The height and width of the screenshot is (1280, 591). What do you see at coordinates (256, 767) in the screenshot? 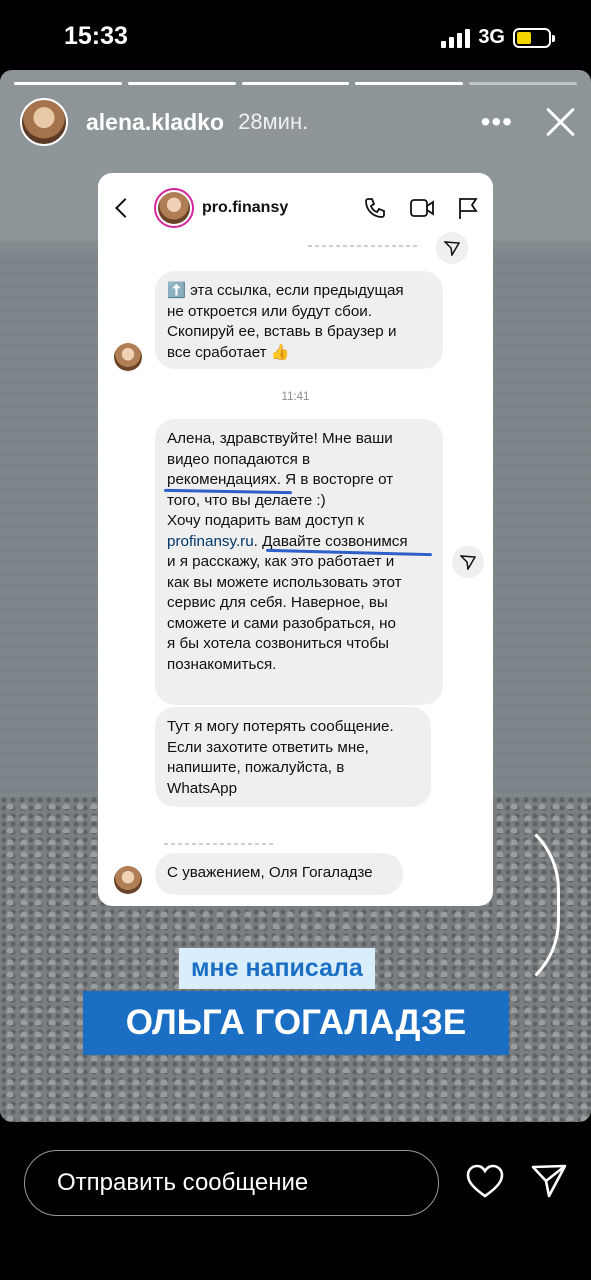
I see `message-line: напишите, пожалуйста, в` at bounding box center [256, 767].